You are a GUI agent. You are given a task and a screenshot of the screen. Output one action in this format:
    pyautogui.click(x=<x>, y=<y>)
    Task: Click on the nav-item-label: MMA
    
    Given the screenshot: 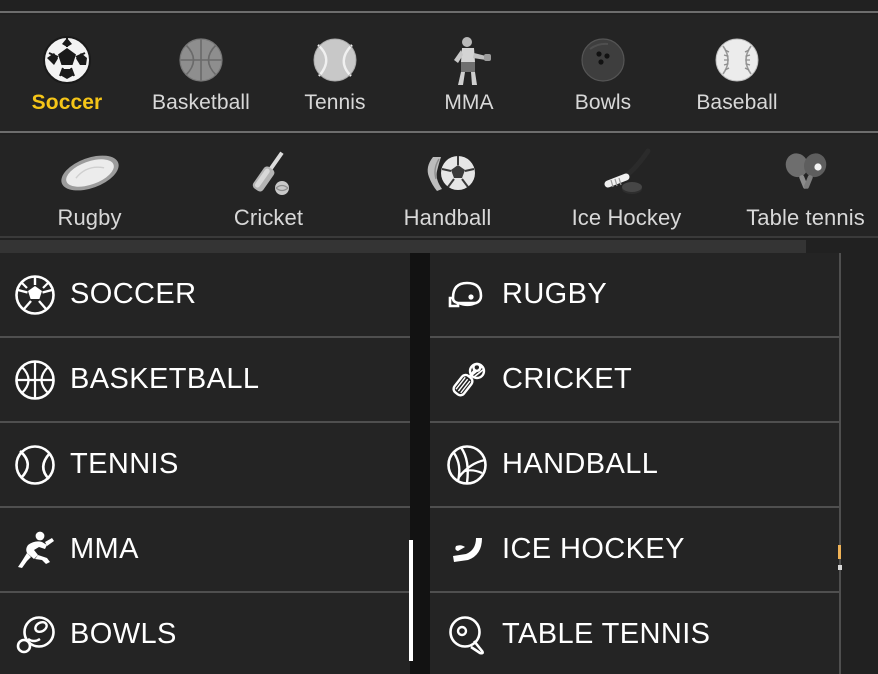 What is the action you would take?
    pyautogui.click(x=469, y=102)
    